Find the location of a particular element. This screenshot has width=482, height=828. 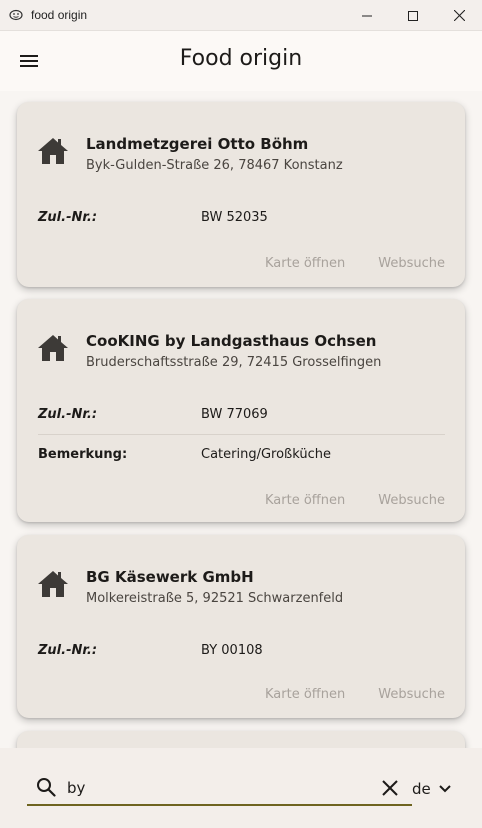

minimize-button is located at coordinates (367, 15).